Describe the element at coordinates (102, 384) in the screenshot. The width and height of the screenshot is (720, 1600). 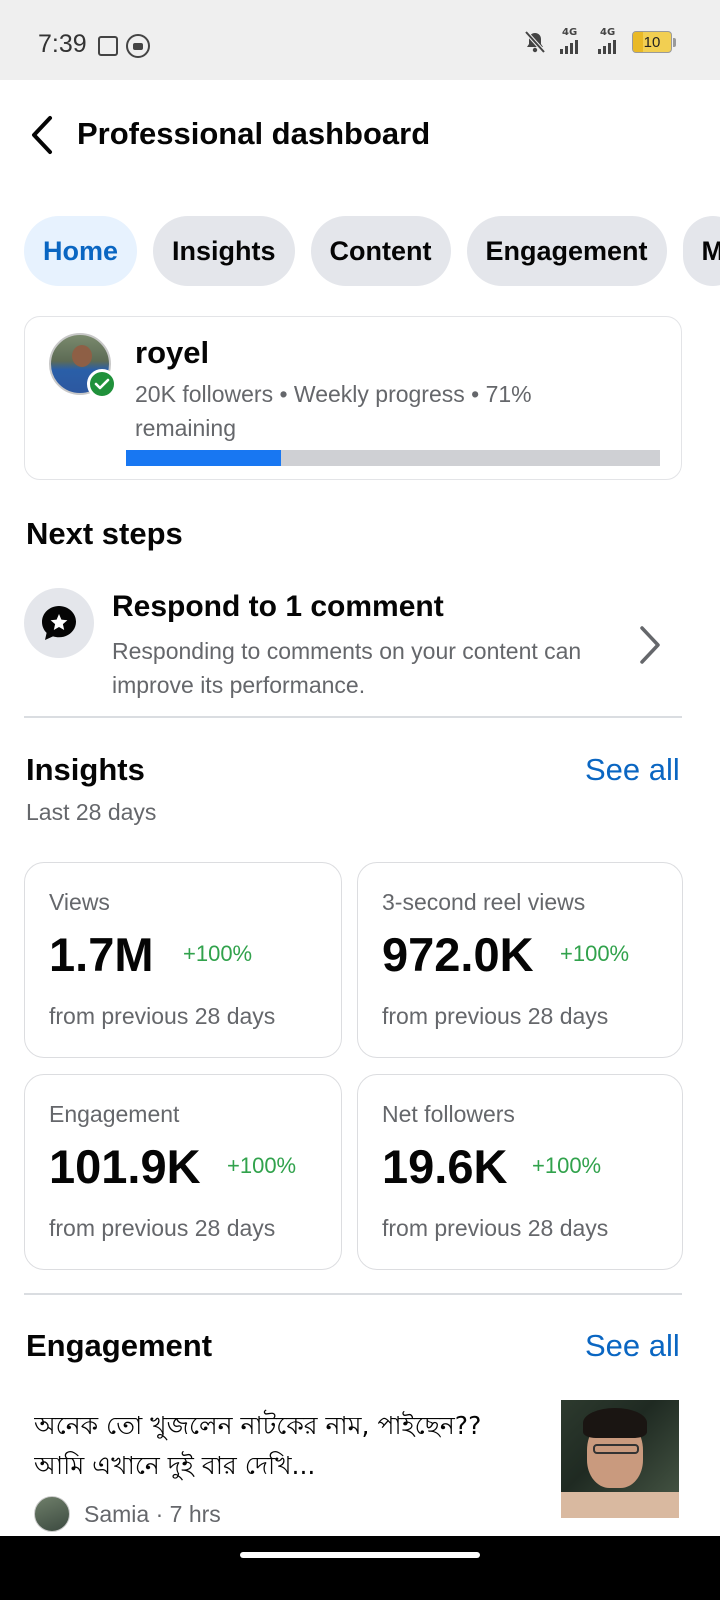
I see `verified-check-icon` at that location.